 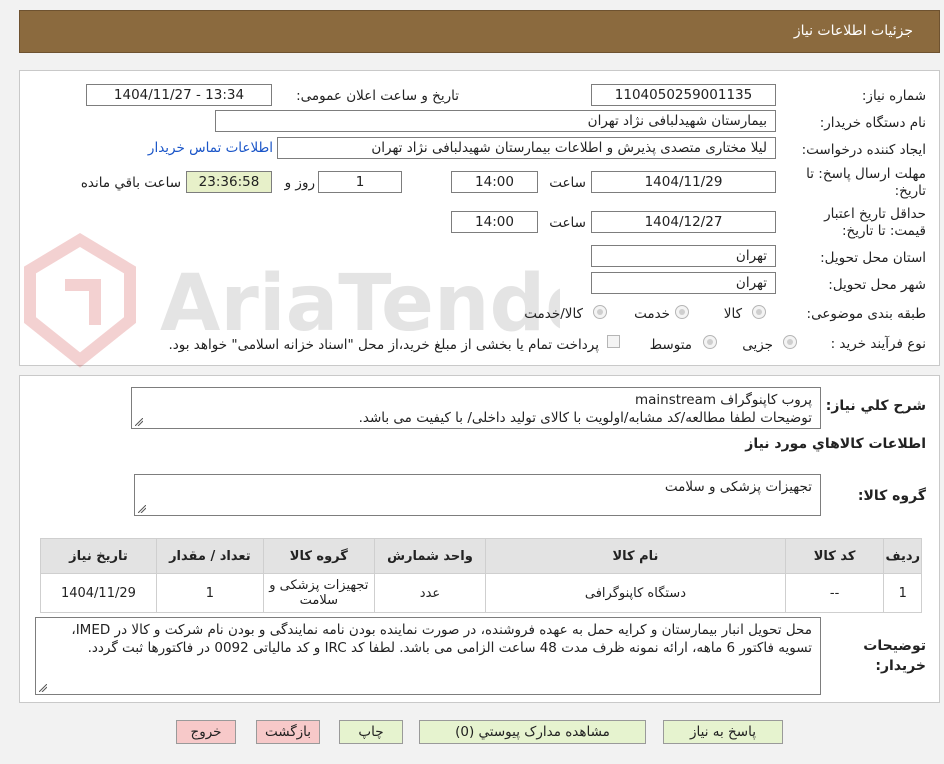 What do you see at coordinates (723, 400) in the screenshot?
I see `summary-line-1: پروب کاپنوگراف mainstream` at bounding box center [723, 400].